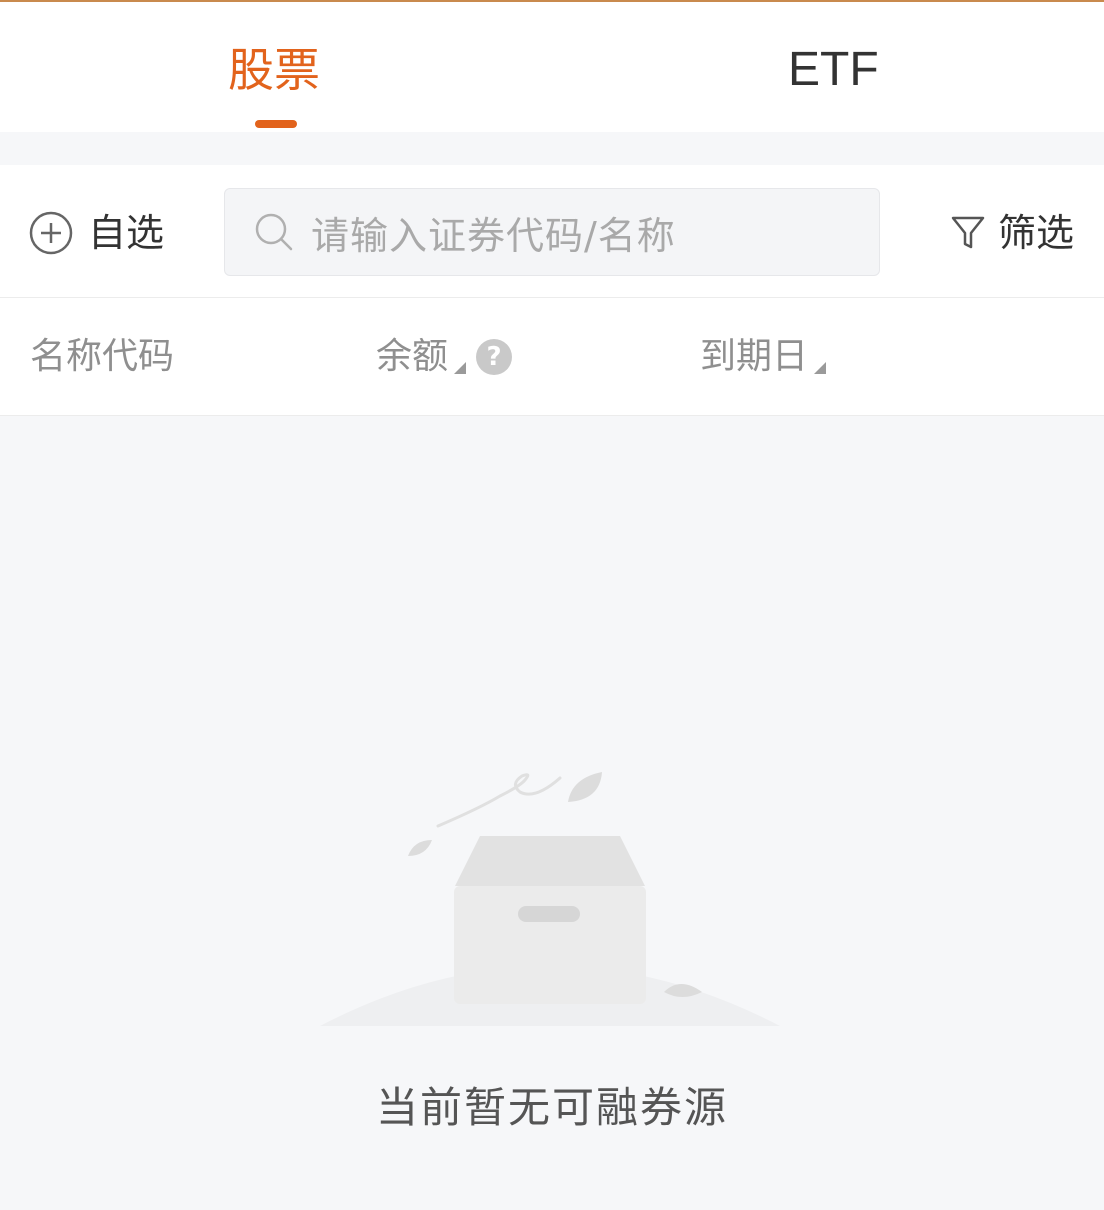  Describe the element at coordinates (412, 356) in the screenshot. I see `column-balance-label: 余额` at that location.